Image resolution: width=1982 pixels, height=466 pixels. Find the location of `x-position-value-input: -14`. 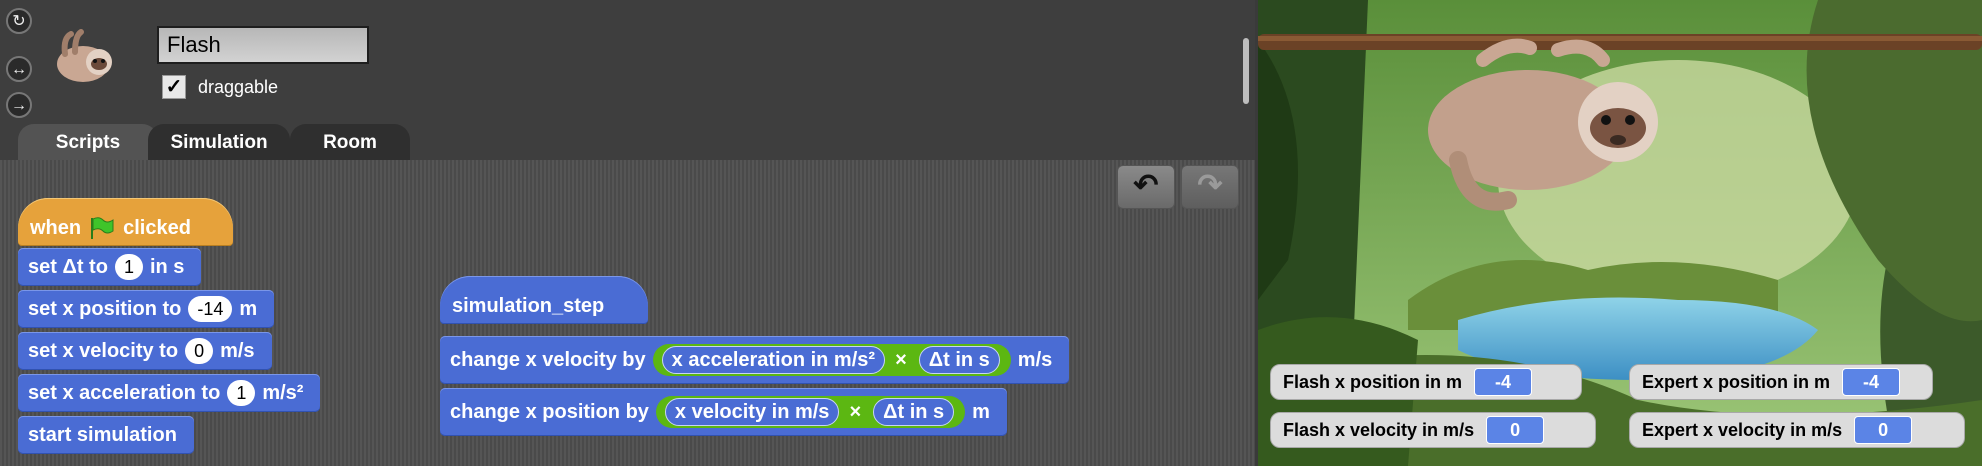

x-position-value-input: -14 is located at coordinates (210, 309).